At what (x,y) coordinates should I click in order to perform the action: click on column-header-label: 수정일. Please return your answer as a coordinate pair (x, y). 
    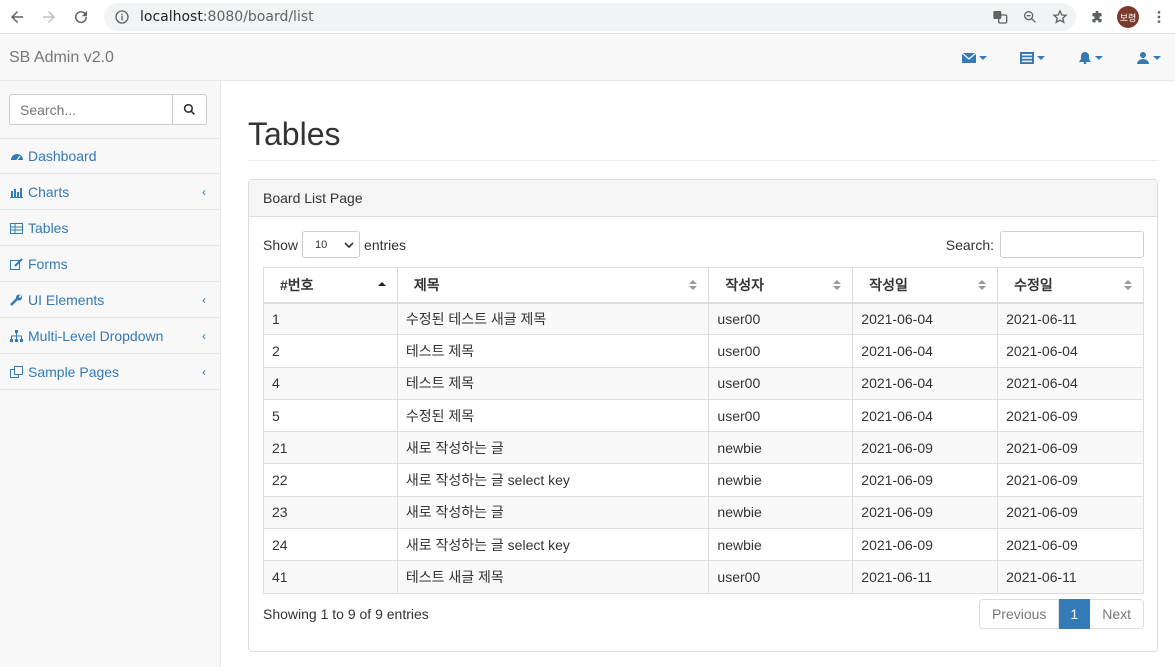
    Looking at the image, I should click on (1033, 284).